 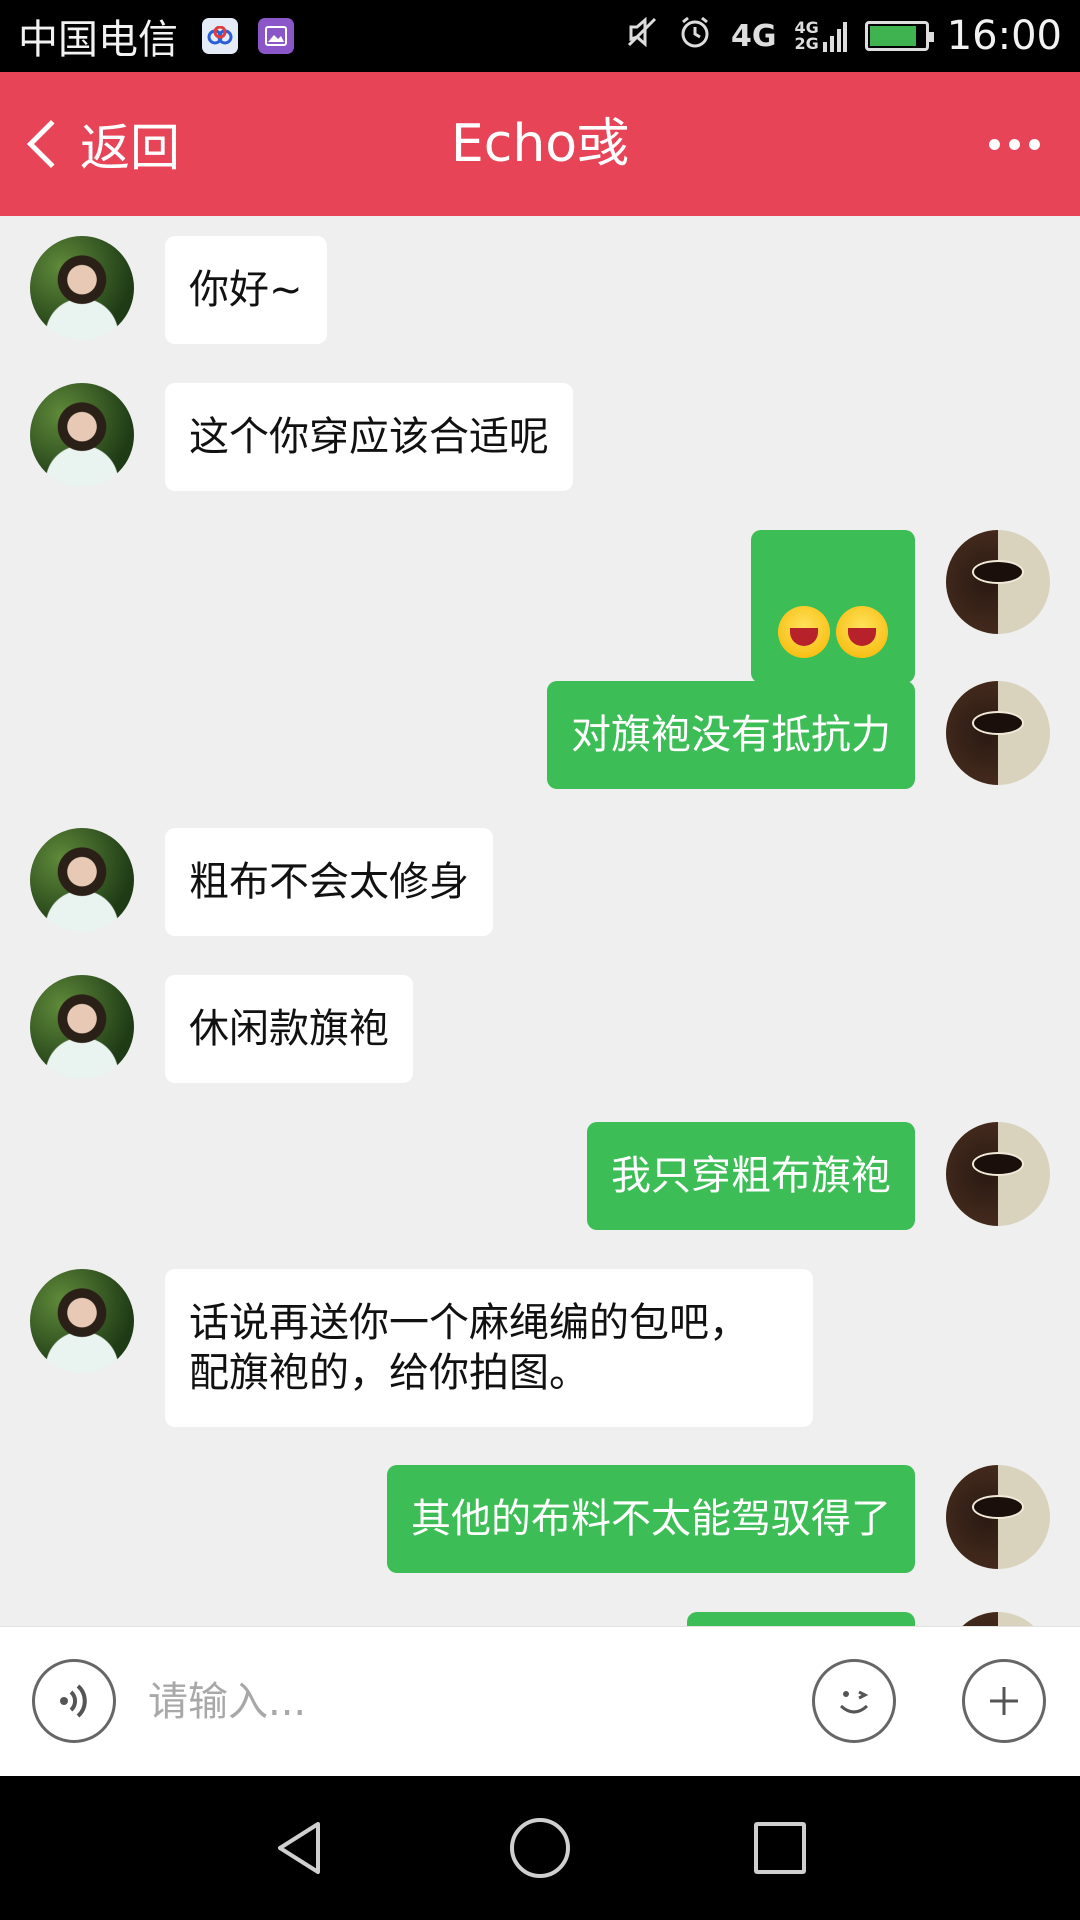 I want to click on emoji-icon, so click(x=854, y=1702).